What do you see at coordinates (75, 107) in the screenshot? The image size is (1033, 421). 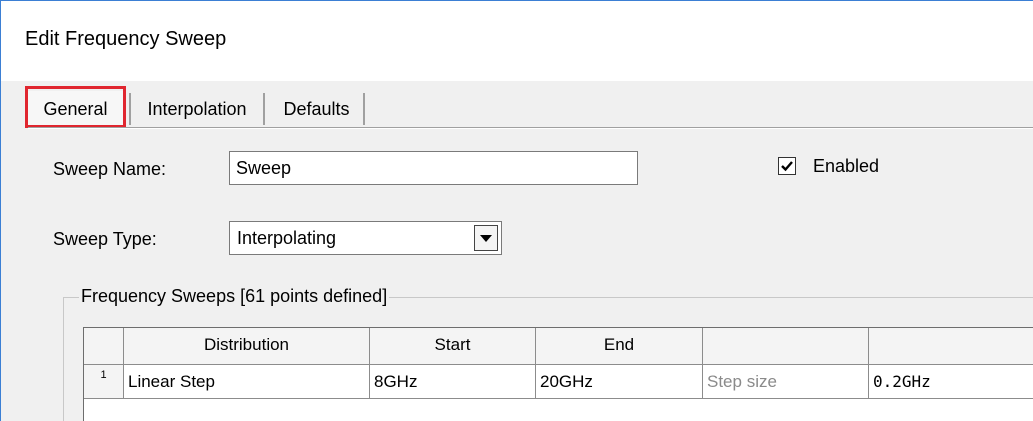 I see `tab-highlight-box` at bounding box center [75, 107].